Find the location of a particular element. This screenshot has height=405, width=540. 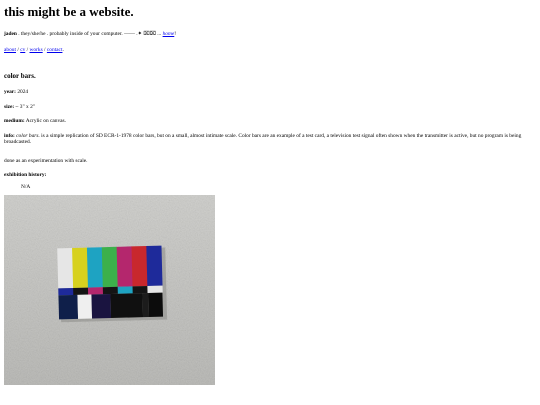

artwork-title: color bars. is located at coordinates (20, 76).